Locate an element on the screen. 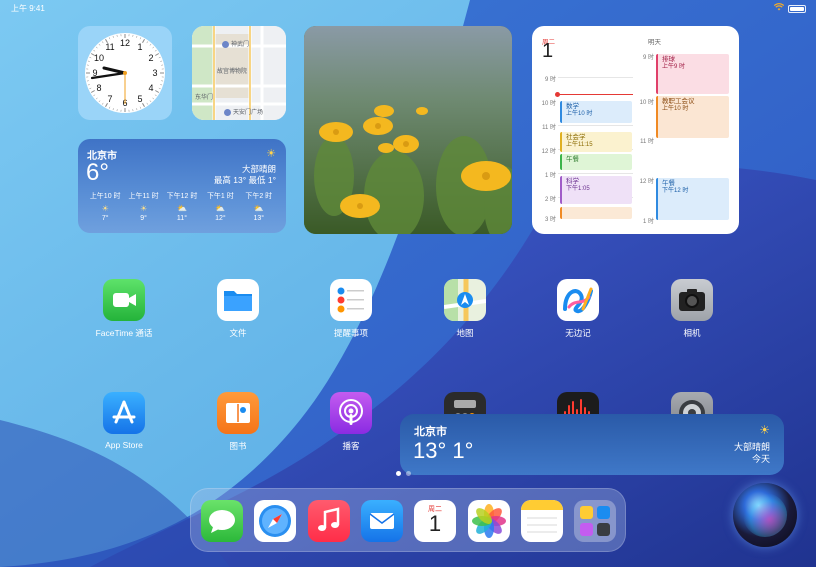 This screenshot has width=816, height=567. weather-banner: 北京市 13° 1° ☀ 大部晴朗 今天 is located at coordinates (592, 444).